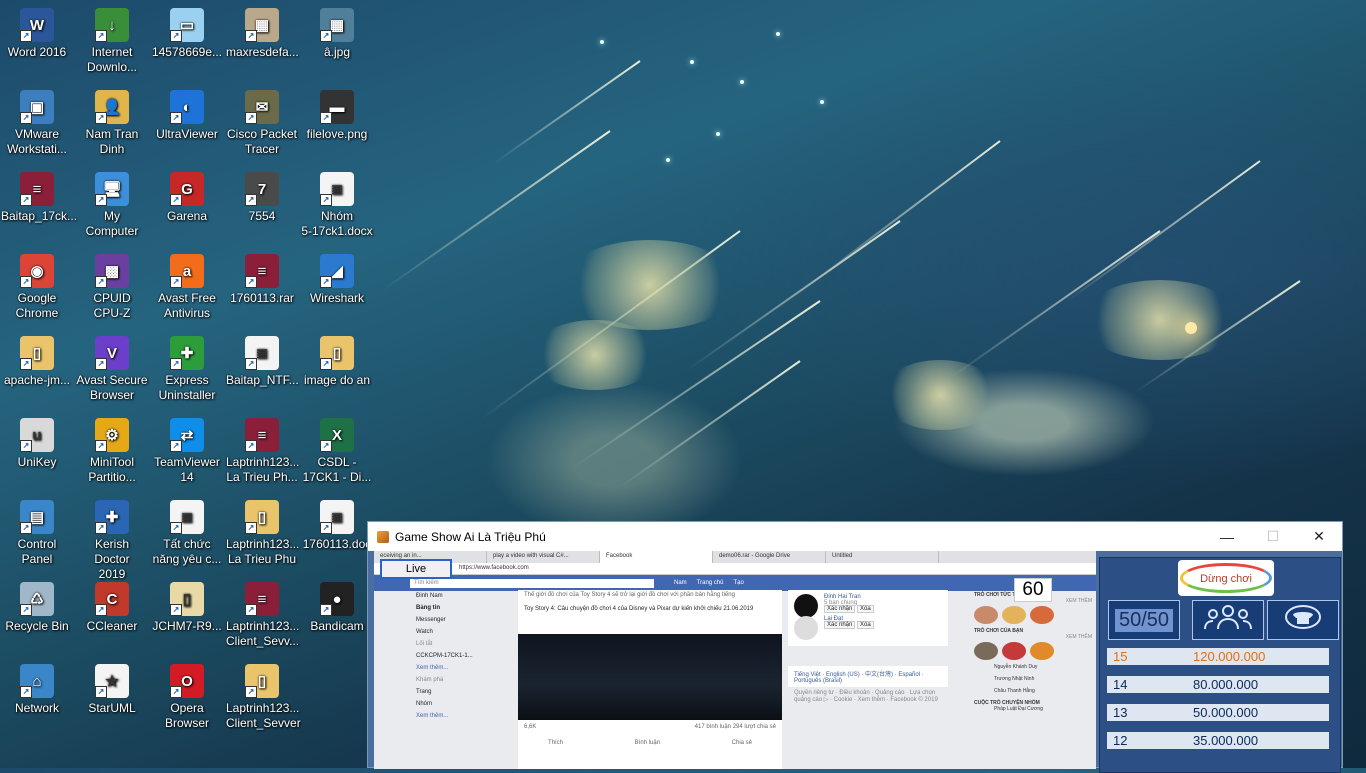 This screenshot has width=1366, height=773. Describe the element at coordinates (262, 533) in the screenshot. I see `desktop-icon: ▯ ↗ Laptrinh123... La Trieu Phu` at that location.